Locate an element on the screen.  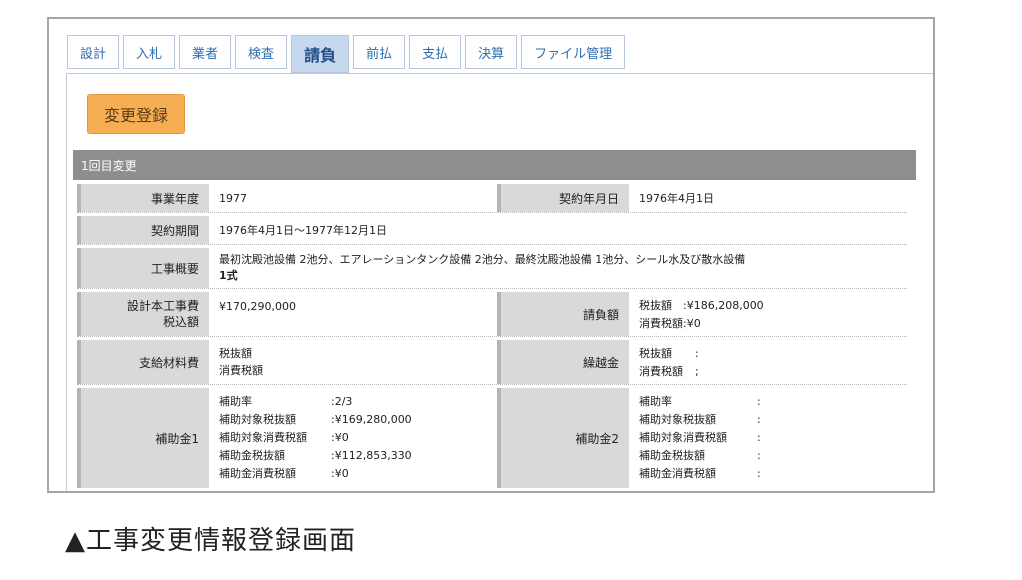
subsidy1-rate-val: :2/3 is located at coordinates (342, 401).